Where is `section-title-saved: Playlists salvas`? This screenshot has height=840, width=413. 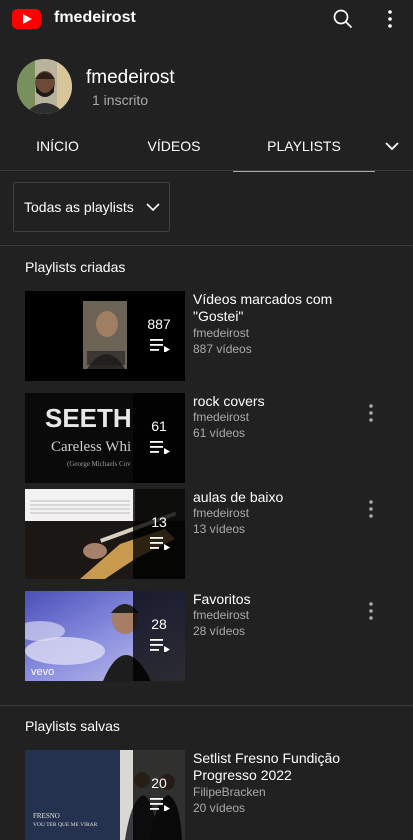 section-title-saved: Playlists salvas is located at coordinates (72, 726).